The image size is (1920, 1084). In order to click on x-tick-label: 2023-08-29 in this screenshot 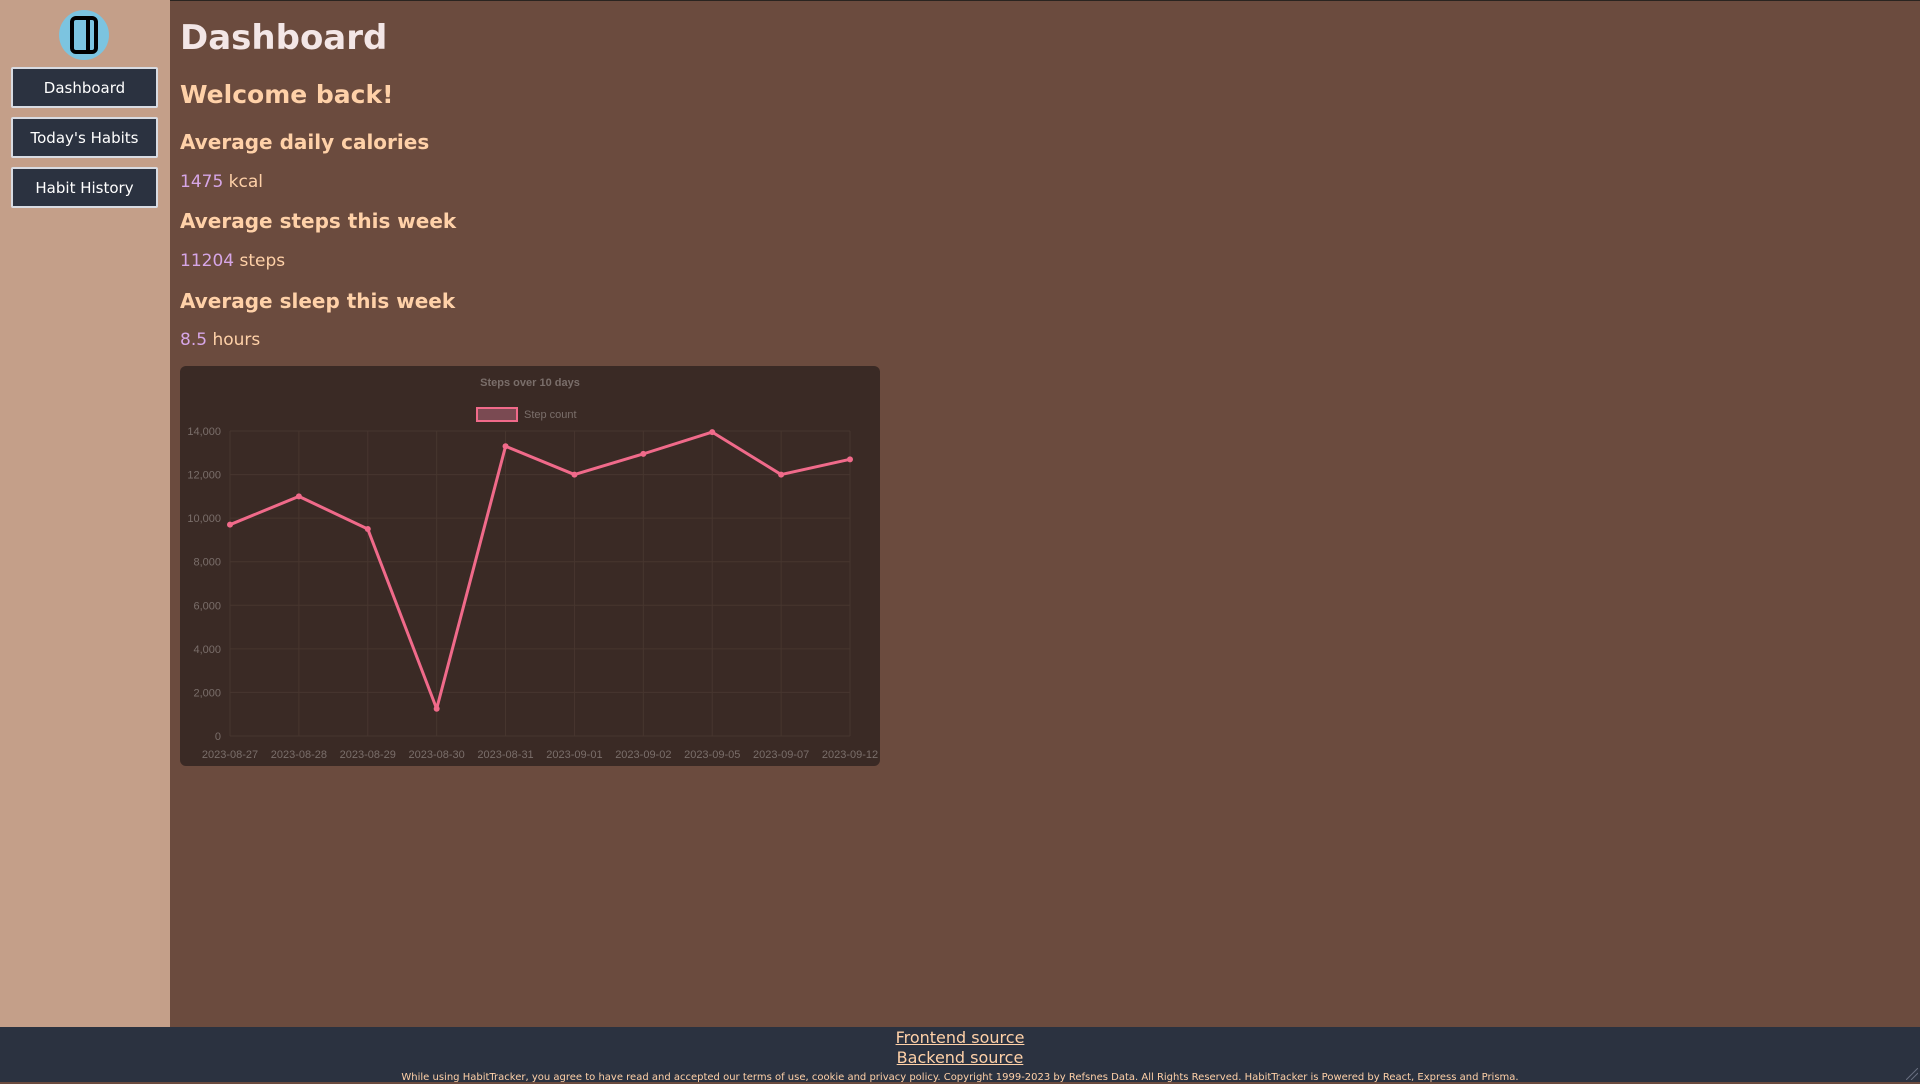, I will do `click(368, 755)`.